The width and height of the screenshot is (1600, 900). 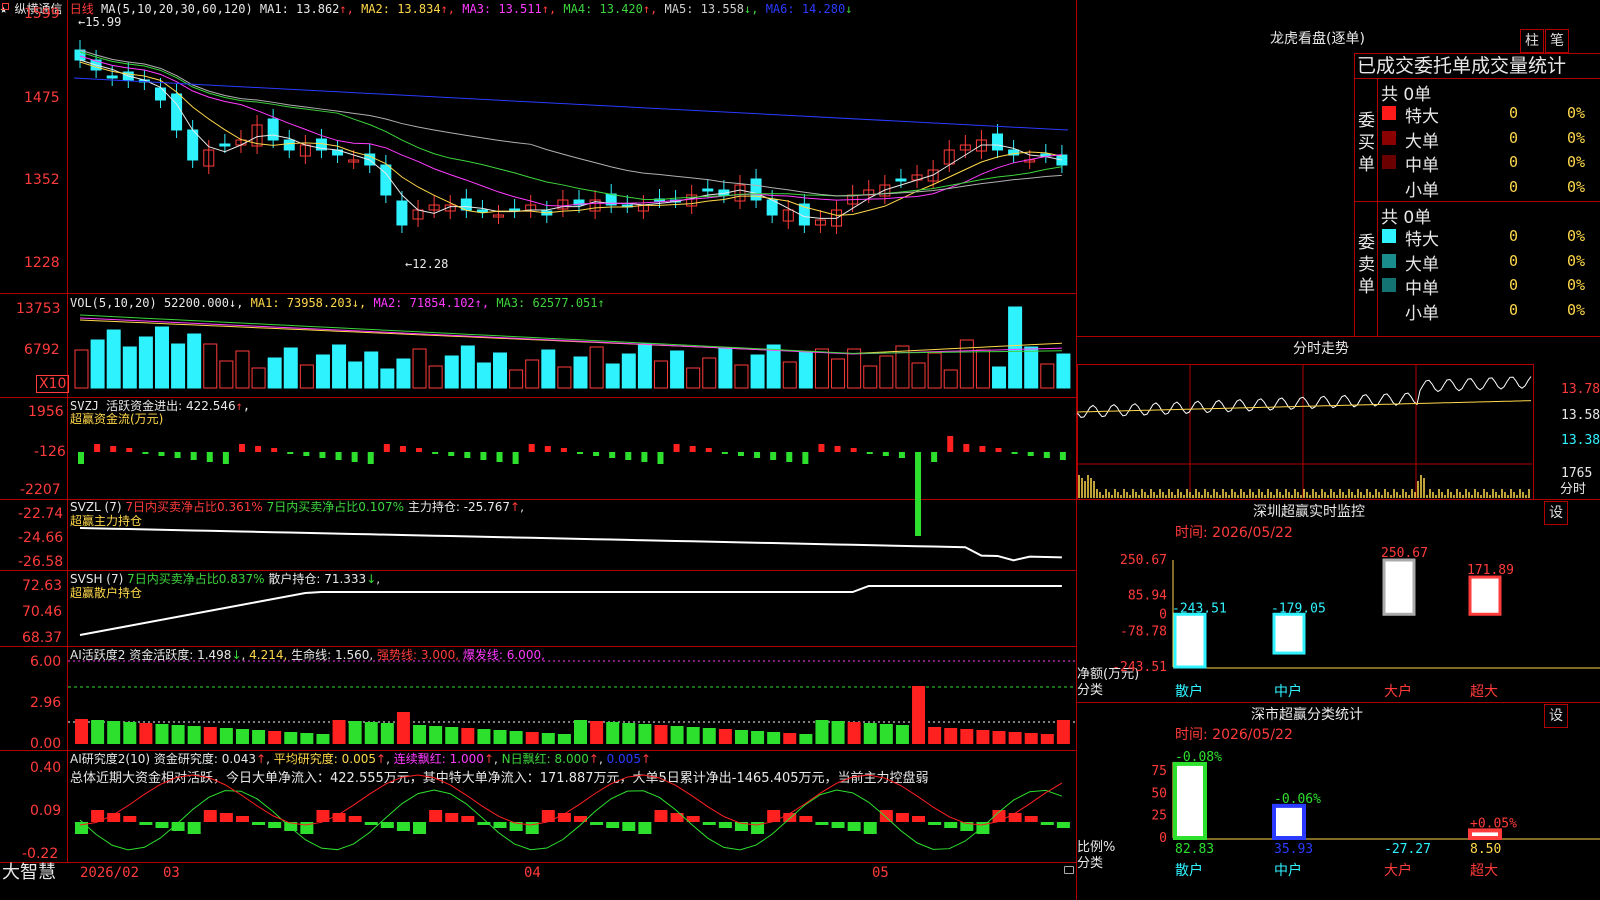 I want to click on ai-research-axis-bot: -0.22, so click(x=40, y=854).